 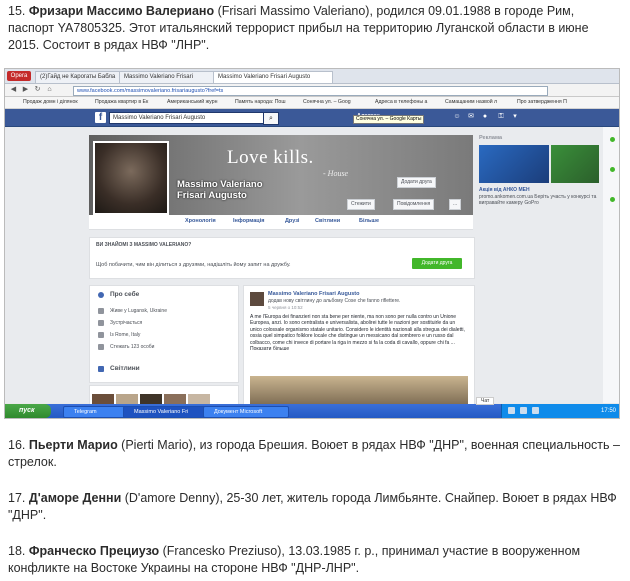 I want to click on post-avatar, so click(x=257, y=299).